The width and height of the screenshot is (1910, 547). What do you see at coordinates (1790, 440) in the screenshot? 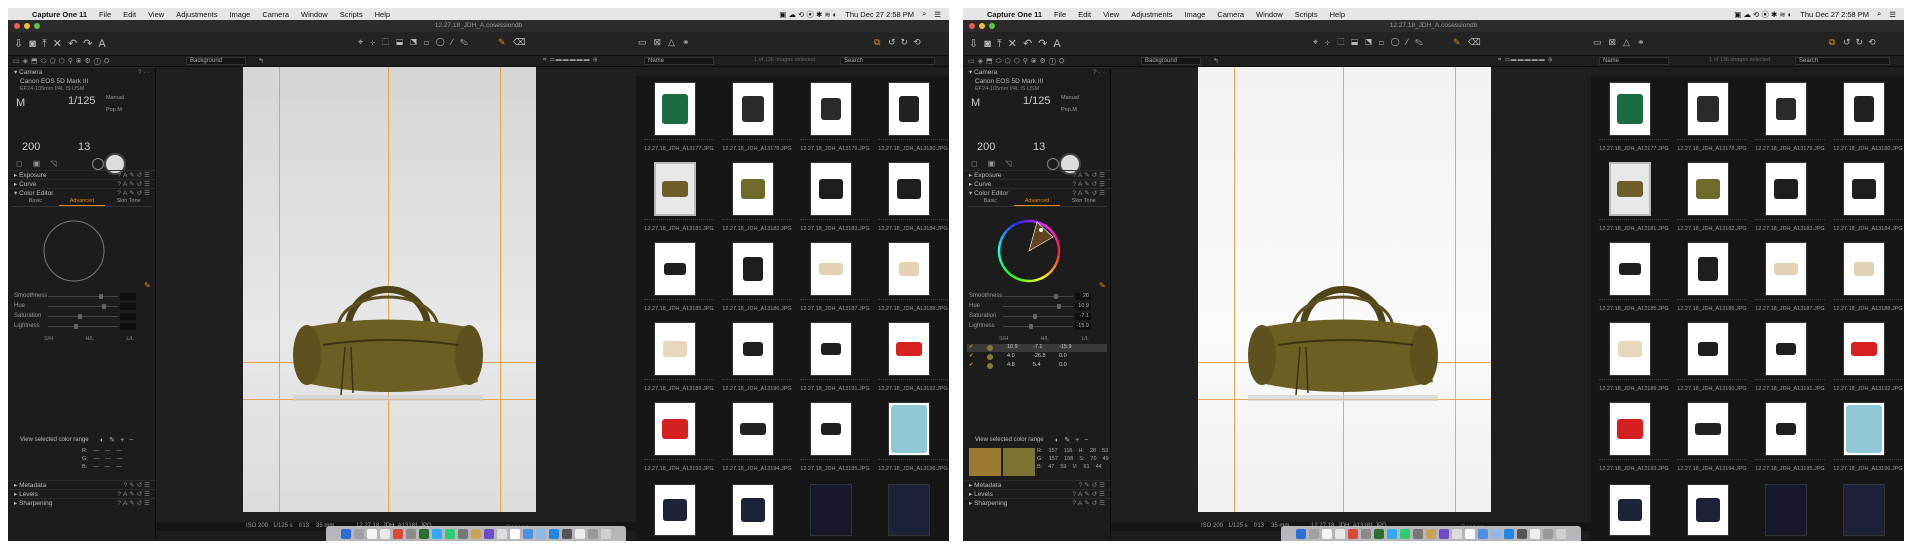
I see `thumbnail: 12.27.18_JDH_A13195.JPG` at bounding box center [1790, 440].